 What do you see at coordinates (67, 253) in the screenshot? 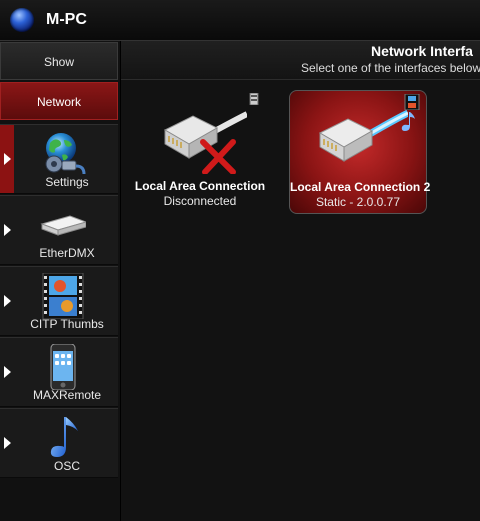
I see `sidebar-item-label: EtherDMX` at bounding box center [67, 253].